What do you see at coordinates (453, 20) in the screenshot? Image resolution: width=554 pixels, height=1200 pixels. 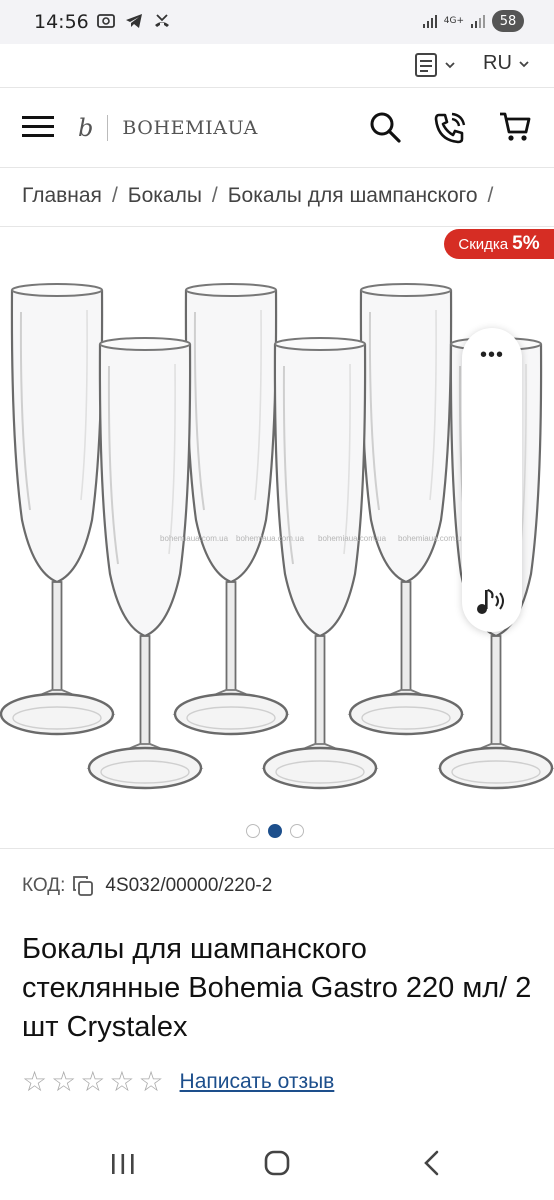 I see `network-type: 4G+` at bounding box center [453, 20].